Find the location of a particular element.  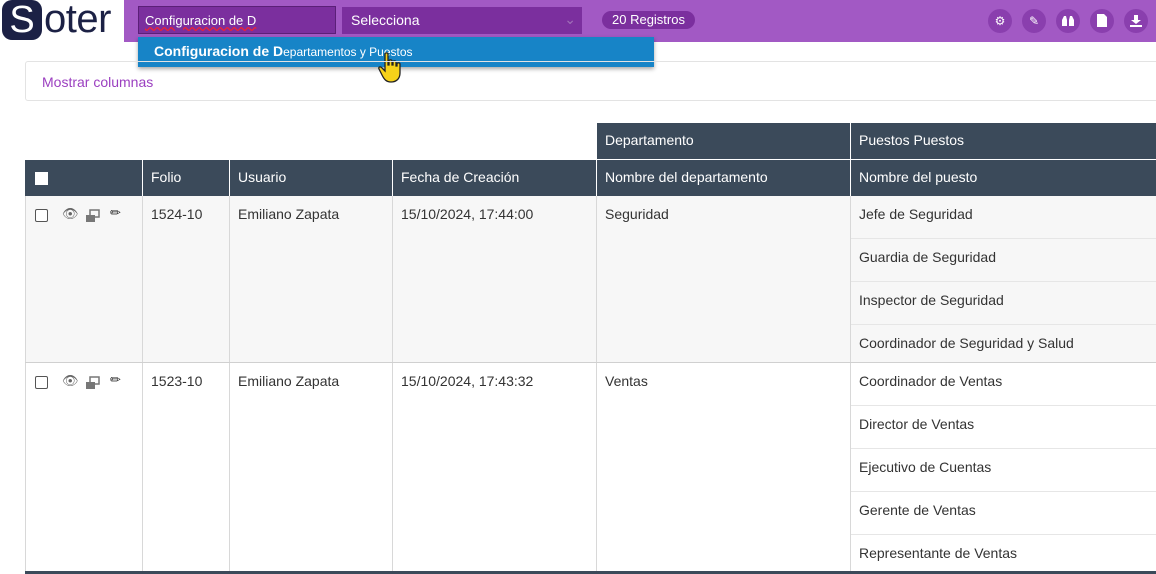

position-item: Representante de Ventas is located at coordinates (938, 553).